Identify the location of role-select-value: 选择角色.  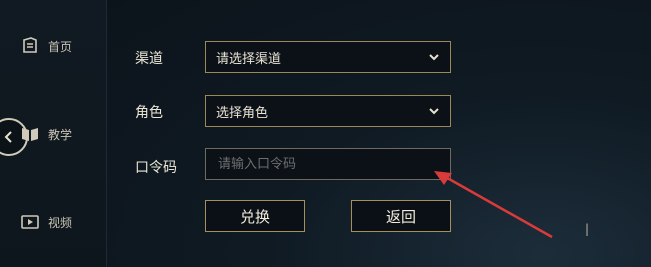
(242, 113).